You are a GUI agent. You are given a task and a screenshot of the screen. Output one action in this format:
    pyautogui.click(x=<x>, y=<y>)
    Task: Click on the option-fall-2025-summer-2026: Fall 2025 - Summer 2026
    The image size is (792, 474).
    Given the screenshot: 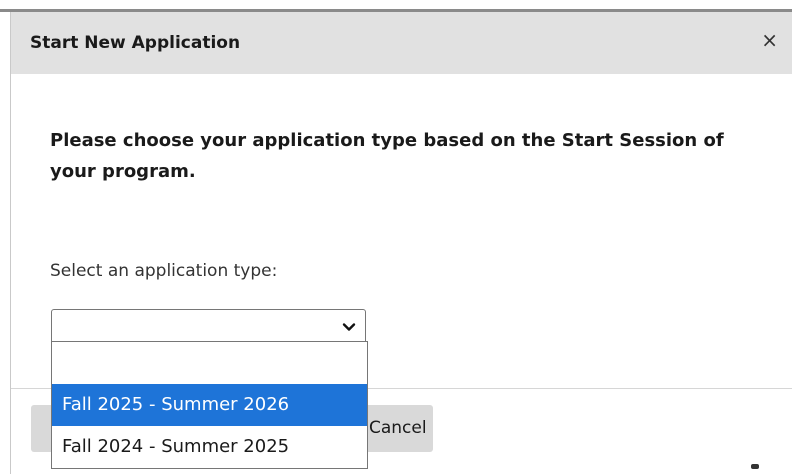 What is the action you would take?
    pyautogui.click(x=209, y=405)
    